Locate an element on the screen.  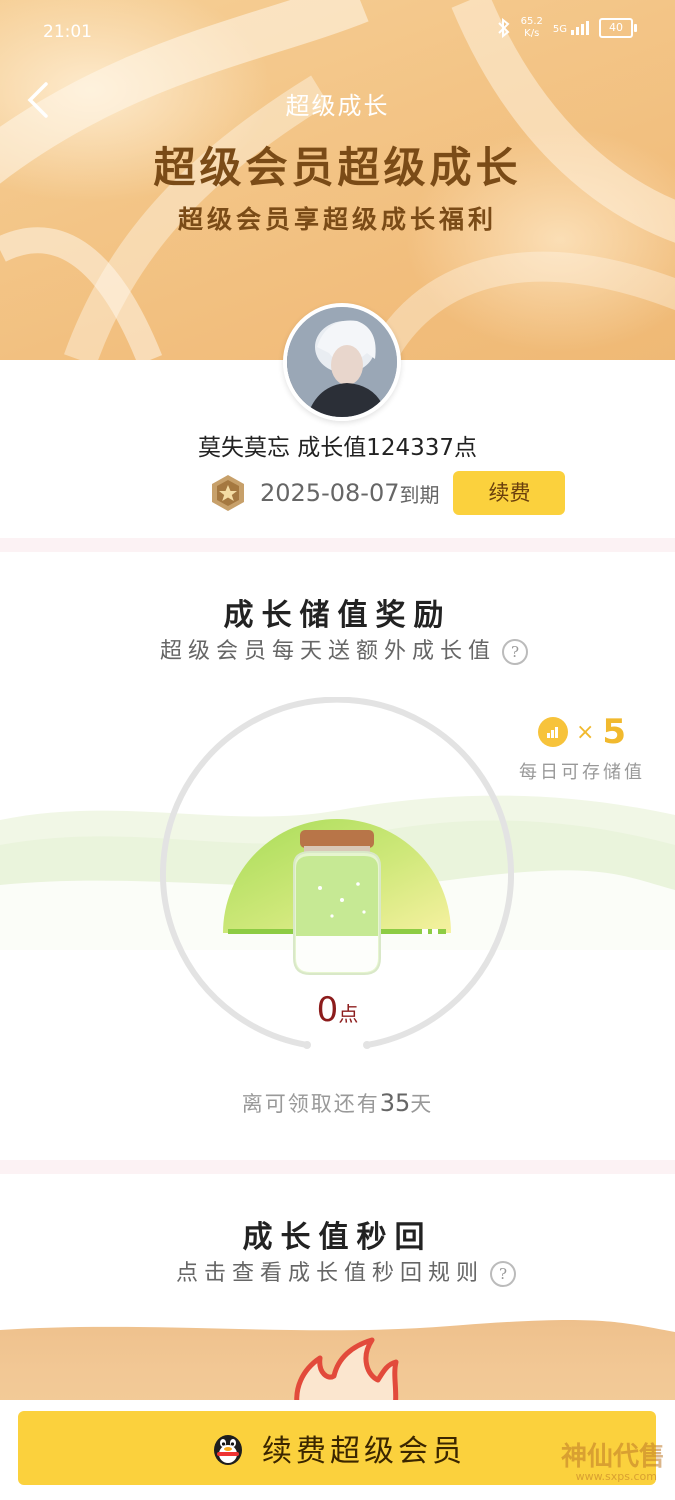
hero-title: 超级会员超级成长 is located at coordinates (337, 167).